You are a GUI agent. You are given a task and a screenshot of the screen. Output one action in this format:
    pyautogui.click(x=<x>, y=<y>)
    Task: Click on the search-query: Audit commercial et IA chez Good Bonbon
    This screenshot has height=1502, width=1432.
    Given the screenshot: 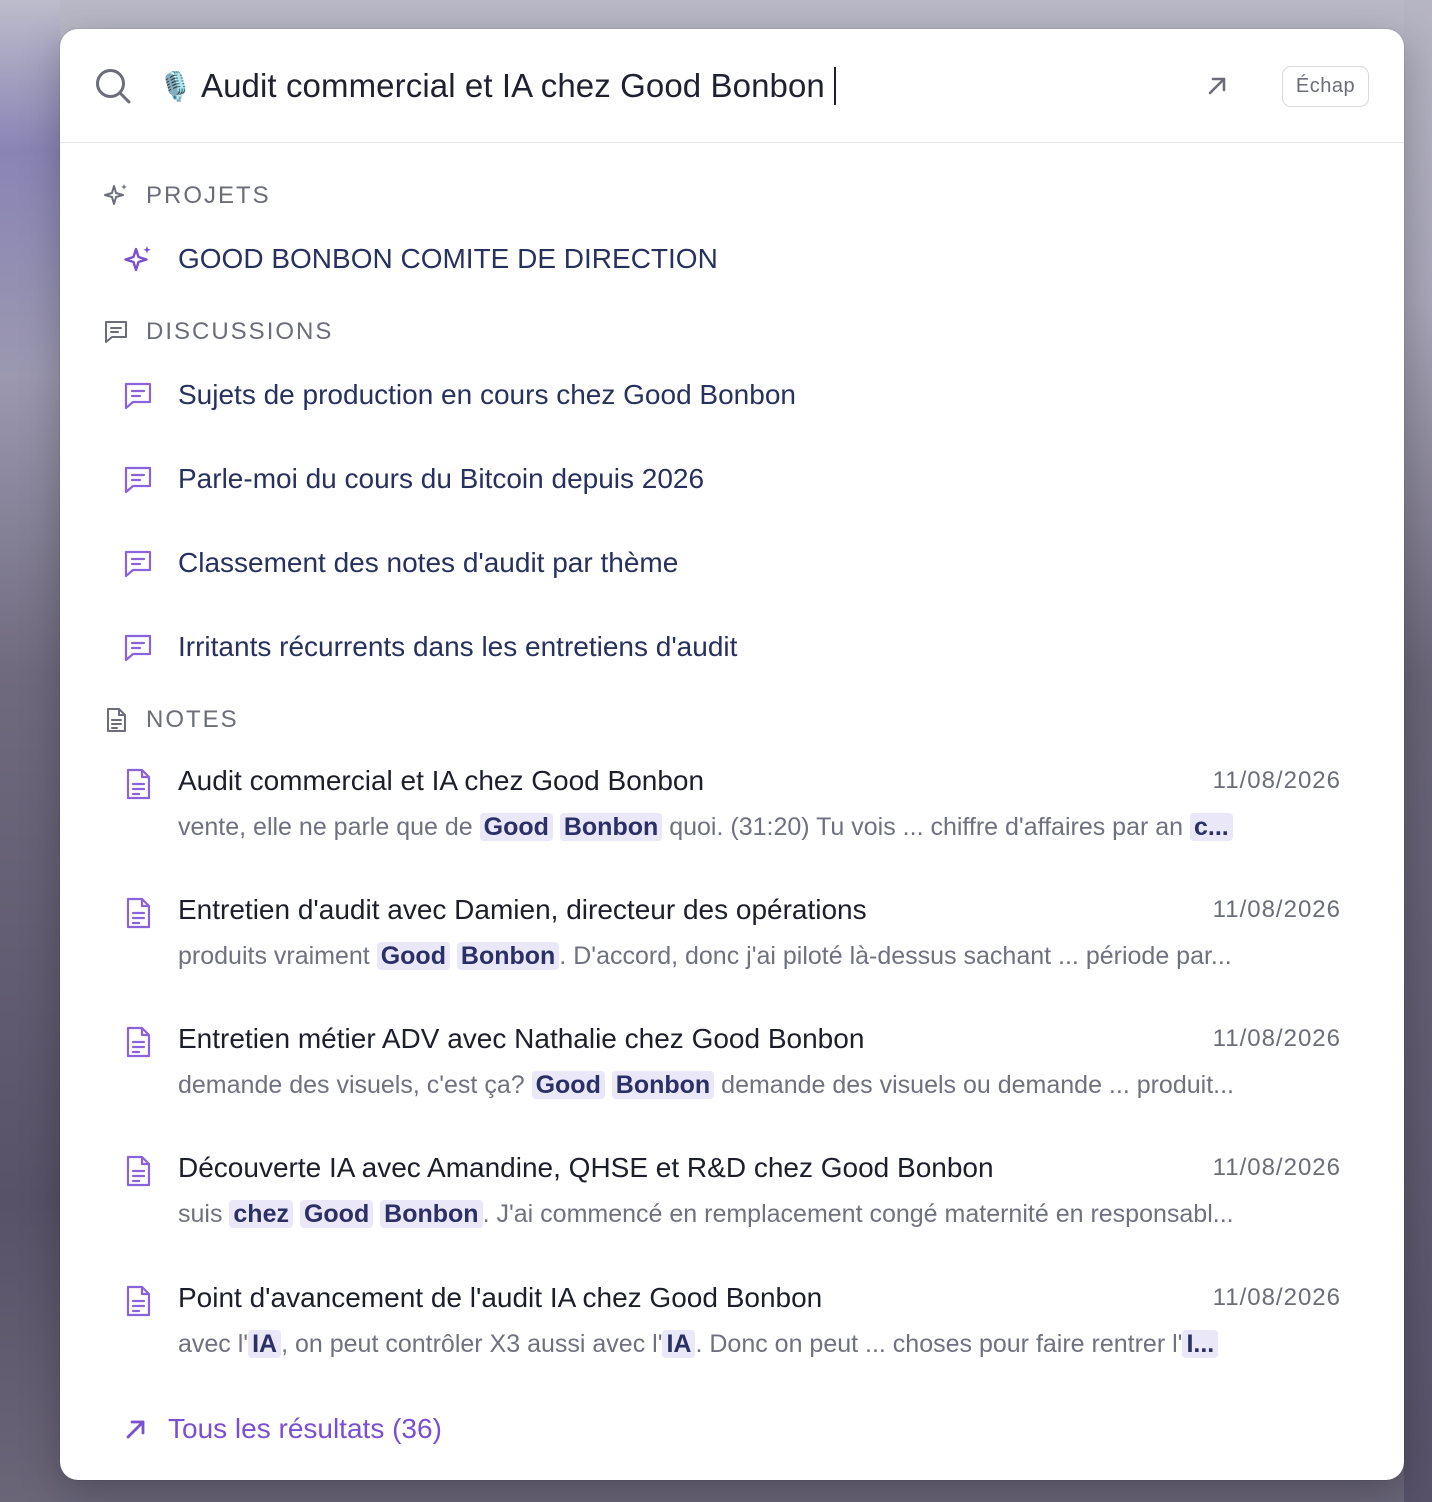 What is the action you would take?
    pyautogui.click(x=512, y=85)
    